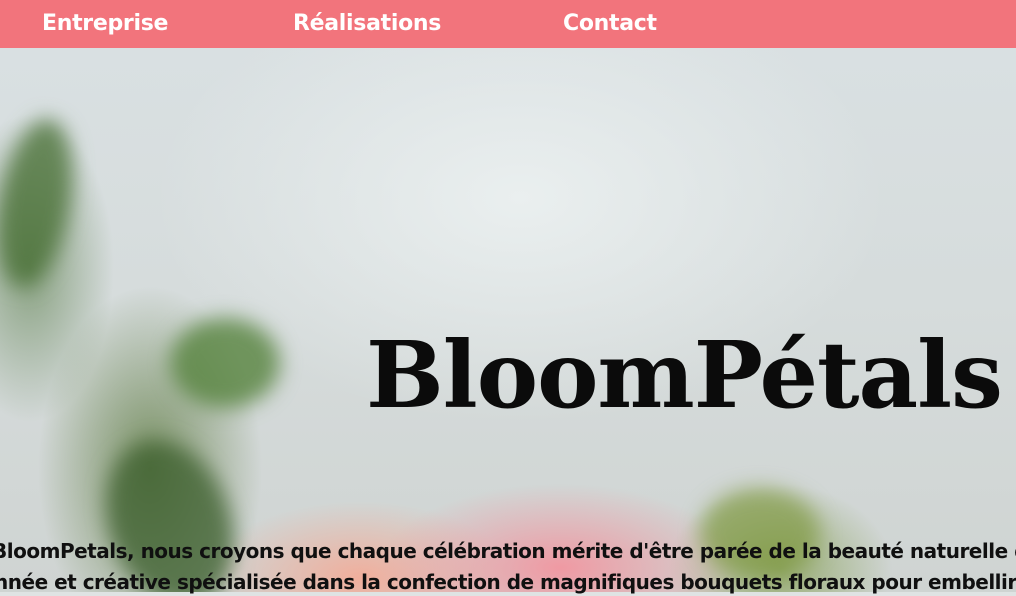 Image resolution: width=1016 pixels, height=596 pixels. I want to click on top-navigation-bar: Entreprise Réalisations Contact, so click(508, 24).